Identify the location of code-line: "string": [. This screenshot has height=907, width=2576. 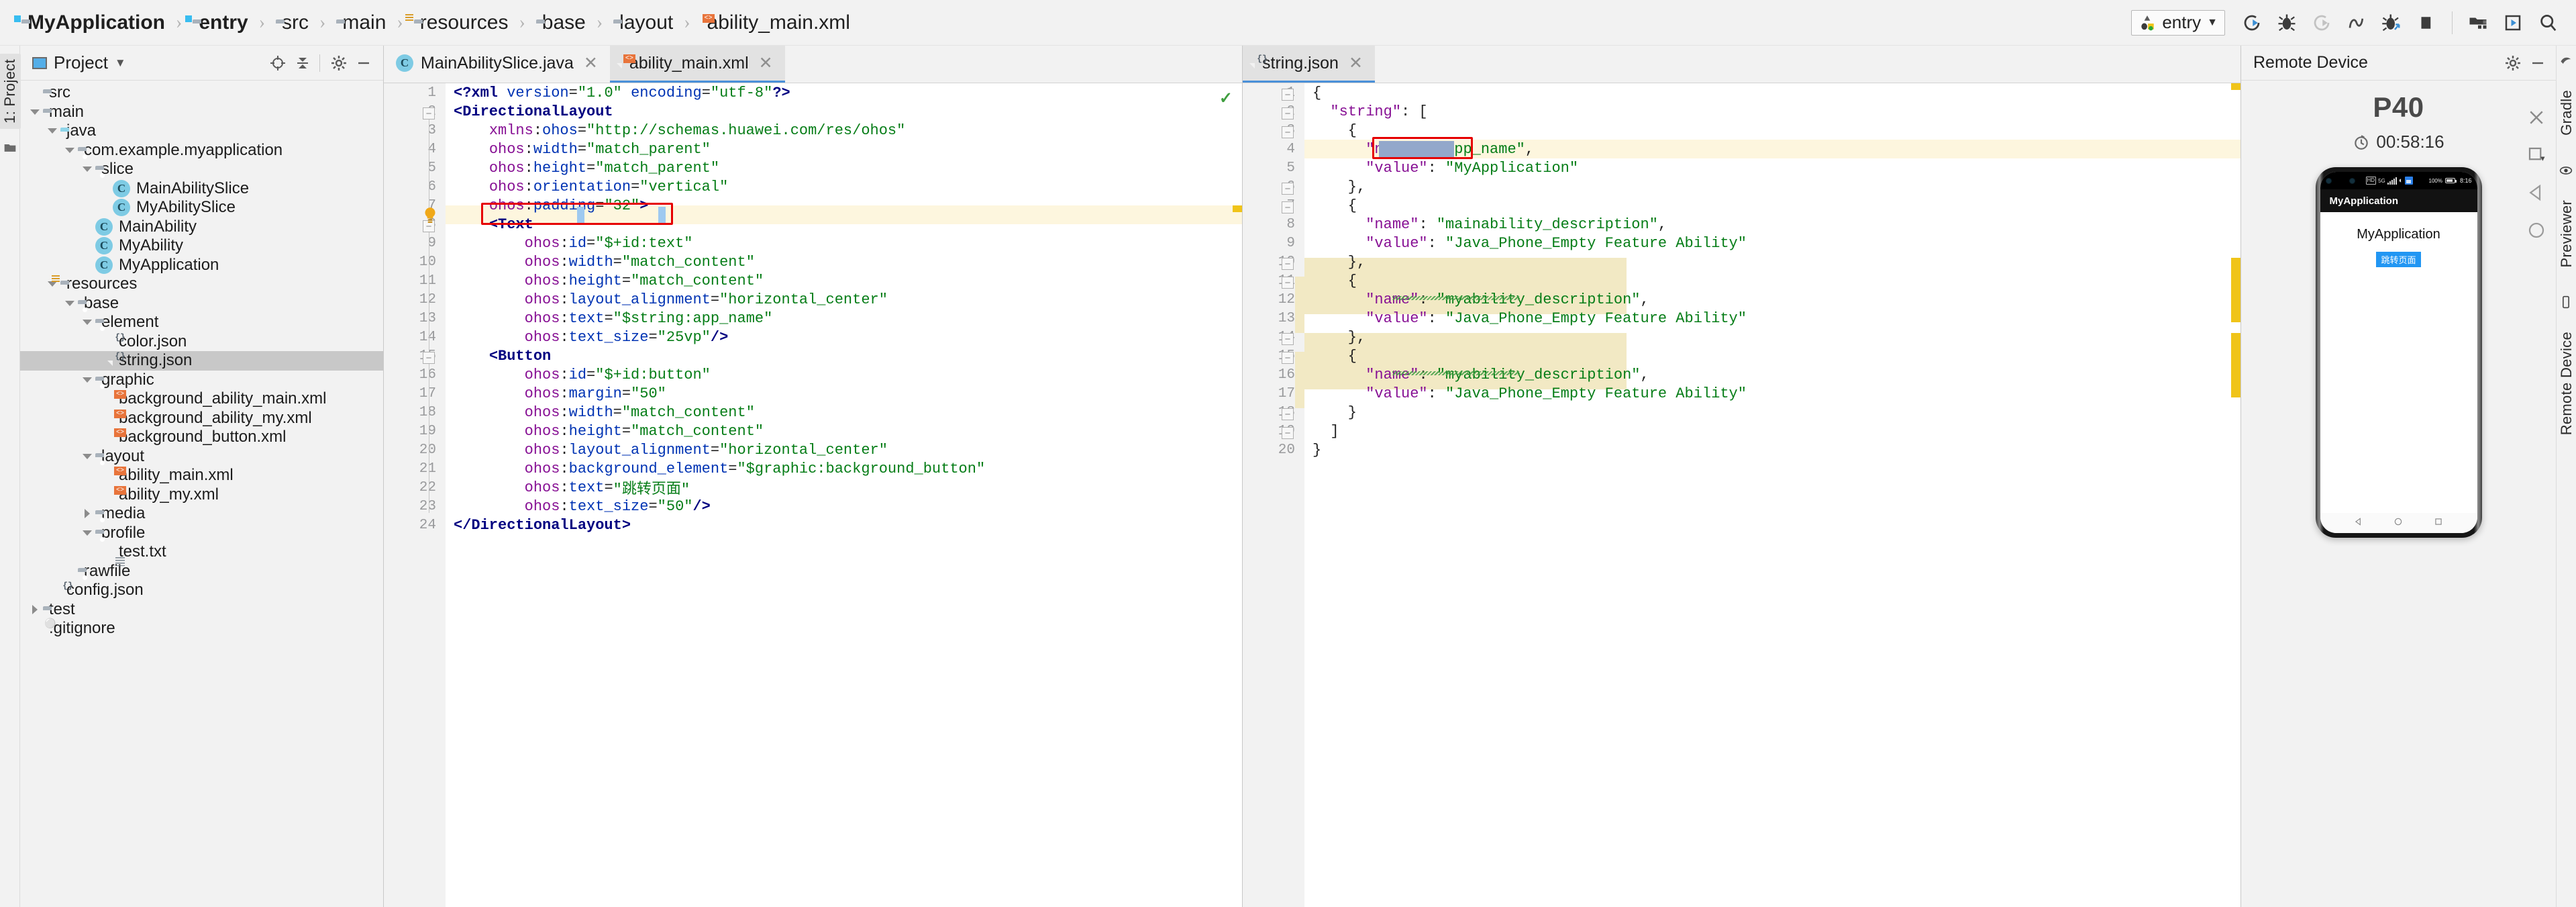
(1772, 111).